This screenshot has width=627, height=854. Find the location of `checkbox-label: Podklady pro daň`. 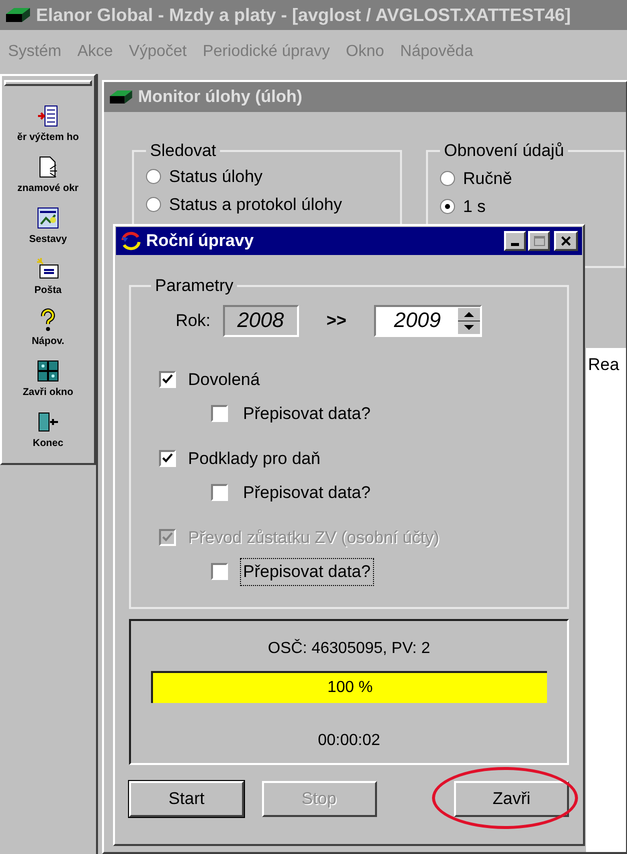

checkbox-label: Podklady pro daň is located at coordinates (254, 459).